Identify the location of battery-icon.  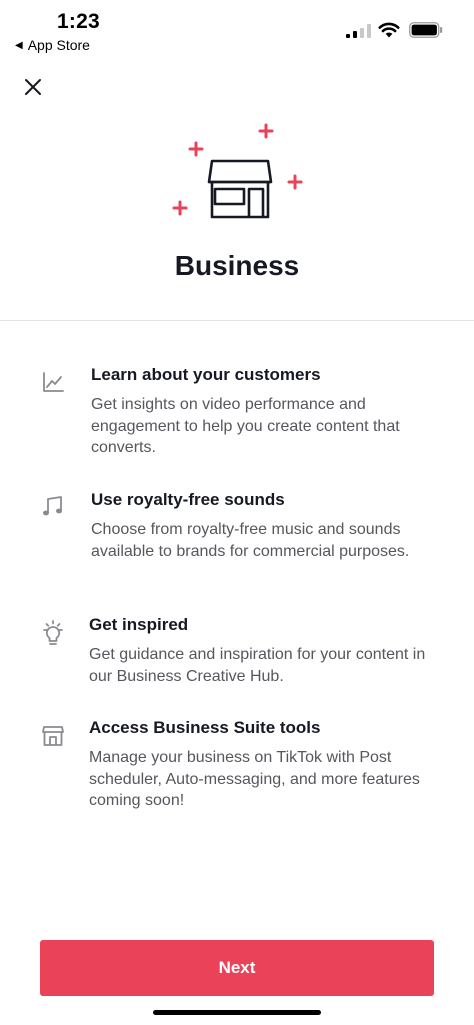
(426, 30).